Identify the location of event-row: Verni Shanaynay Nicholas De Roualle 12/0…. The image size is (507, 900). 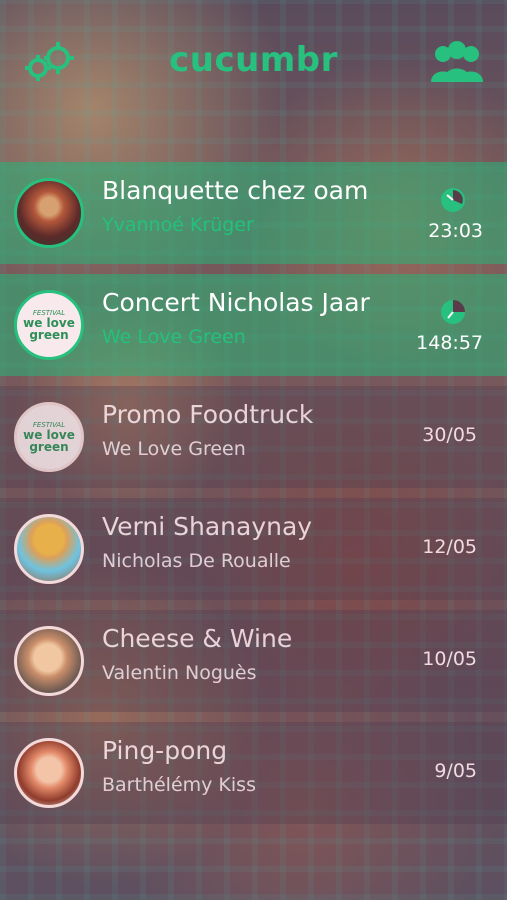
(253, 549).